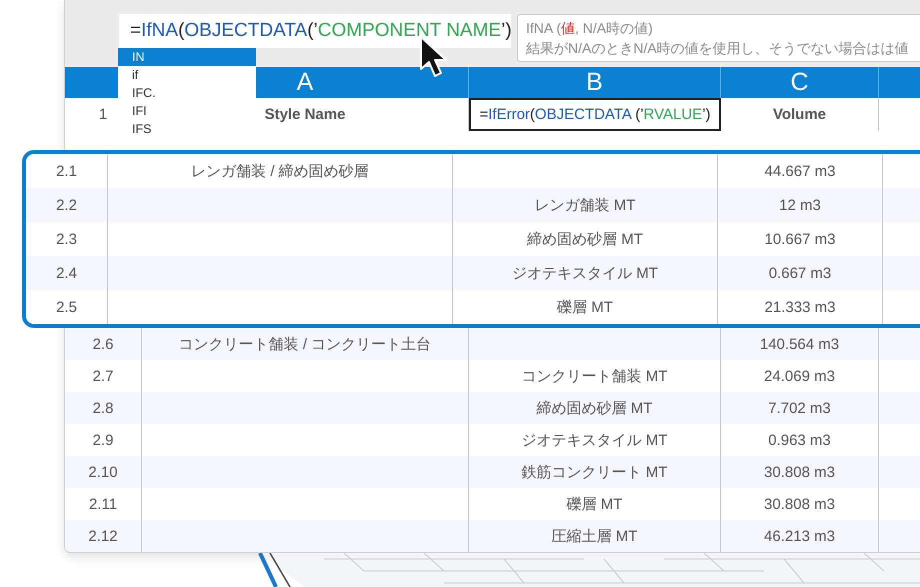 Image resolution: width=920 pixels, height=587 pixels. What do you see at coordinates (800, 171) in the screenshot?
I see `table-cell: 44.667 m3` at bounding box center [800, 171].